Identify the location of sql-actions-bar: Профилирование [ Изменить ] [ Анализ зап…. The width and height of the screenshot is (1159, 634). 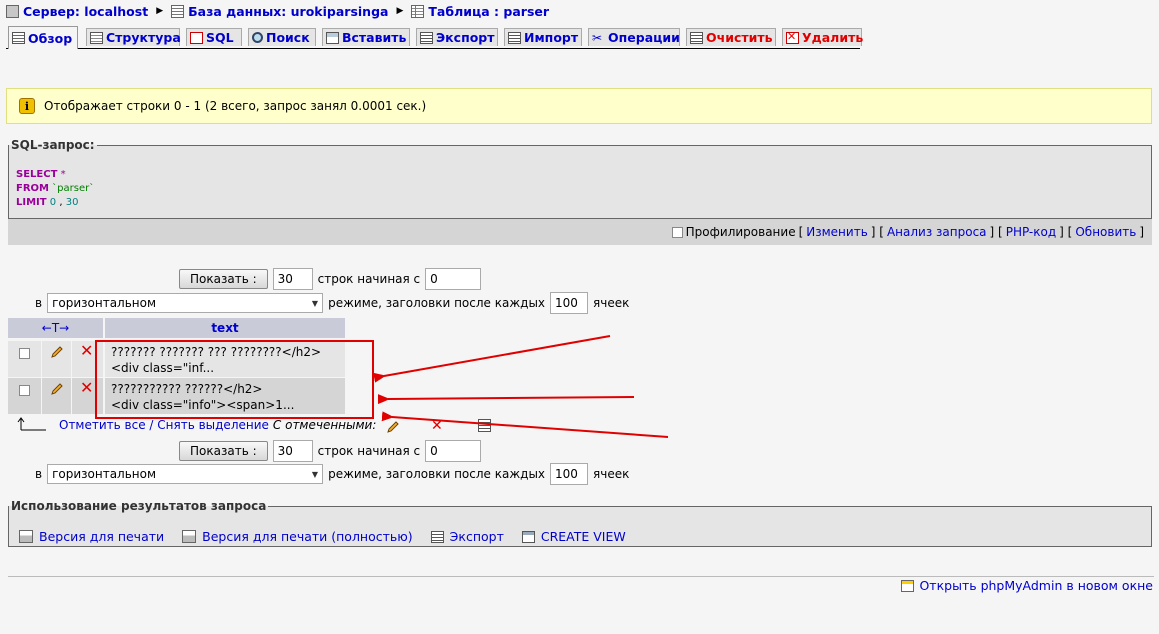
(580, 231).